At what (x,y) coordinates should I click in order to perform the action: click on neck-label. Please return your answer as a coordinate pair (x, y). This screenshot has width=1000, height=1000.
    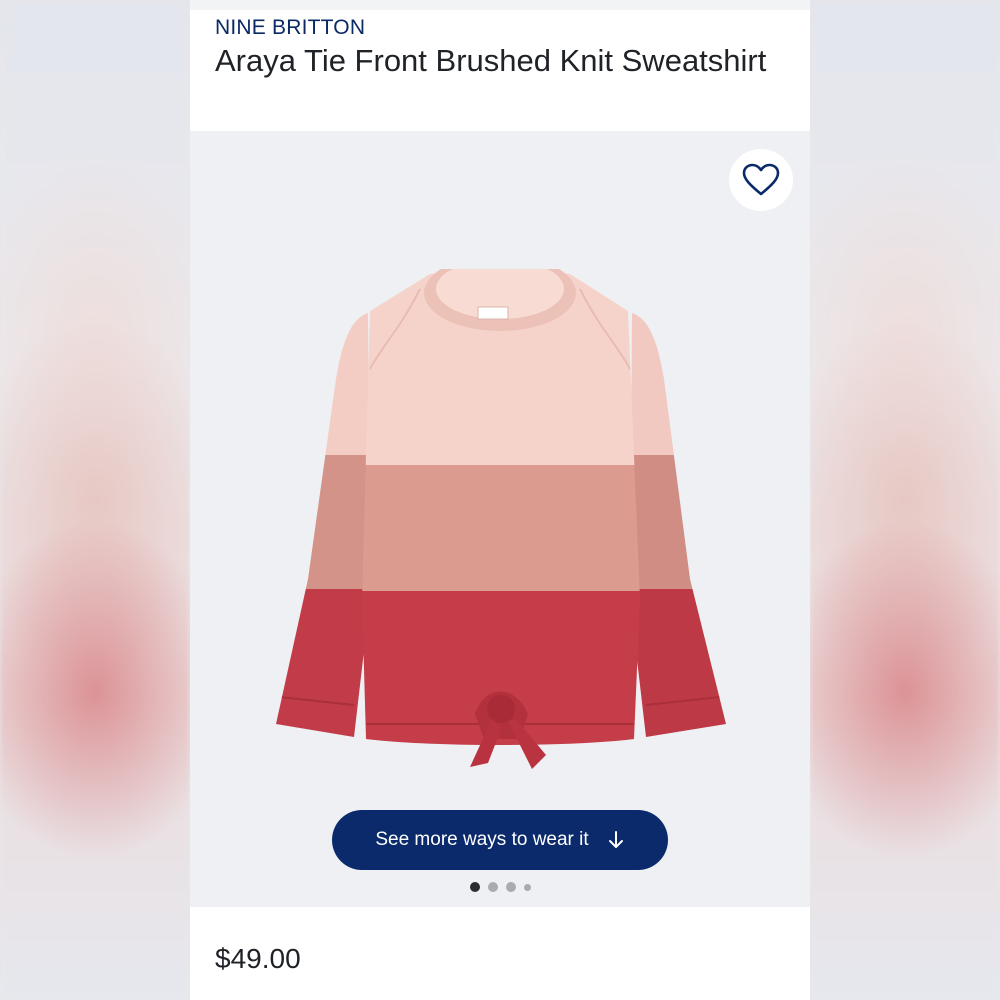
    Looking at the image, I should click on (493, 313).